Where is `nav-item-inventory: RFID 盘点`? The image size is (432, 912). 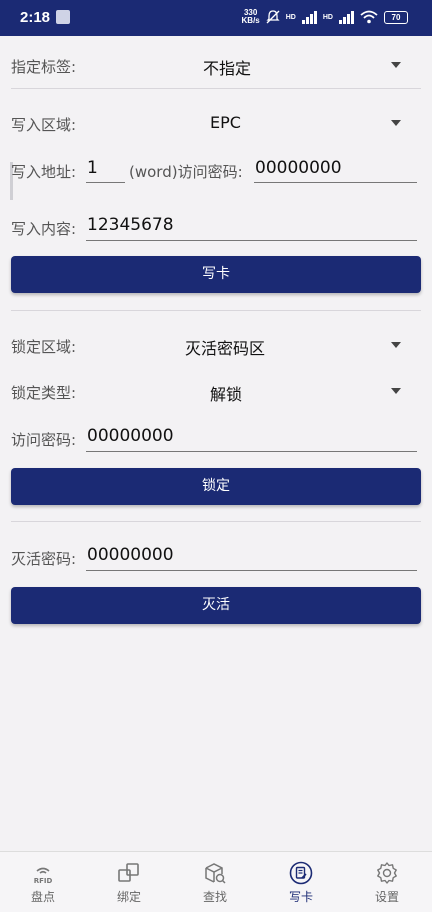
nav-item-inventory: RFID 盘点 is located at coordinates (43, 882).